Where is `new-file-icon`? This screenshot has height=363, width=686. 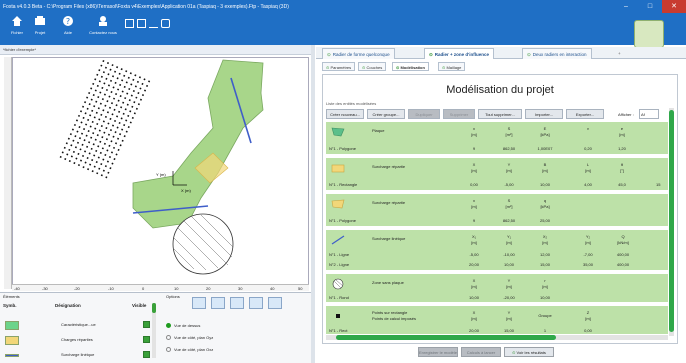 new-file-icon is located at coordinates (129, 23).